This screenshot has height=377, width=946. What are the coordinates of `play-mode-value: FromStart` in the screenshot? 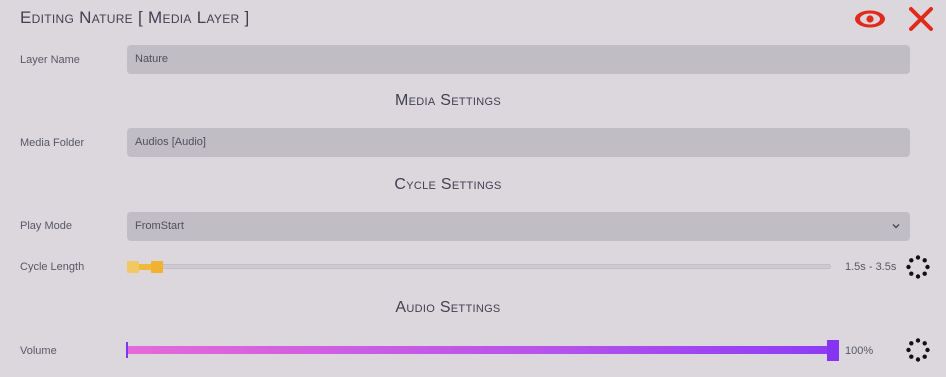 It's located at (159, 226).